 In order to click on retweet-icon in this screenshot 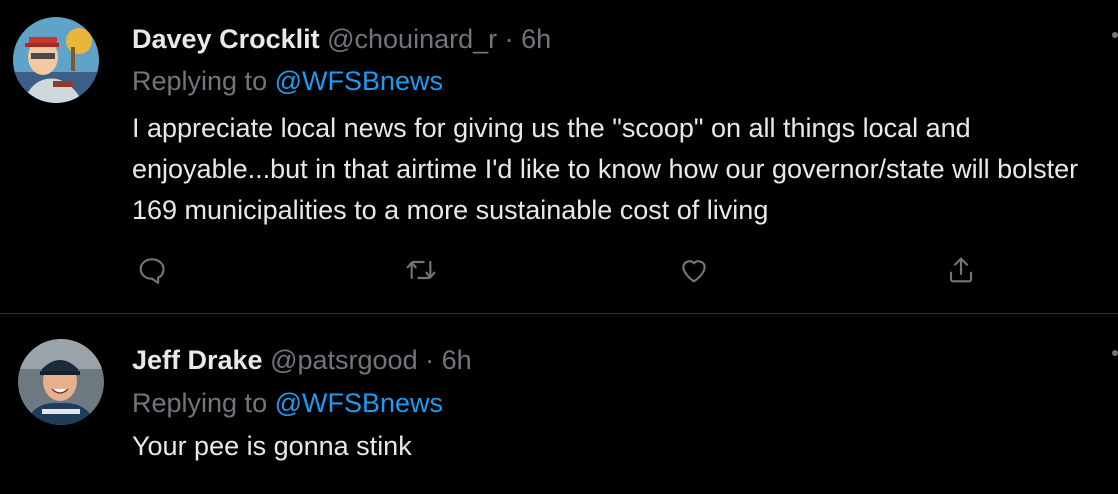, I will do `click(421, 270)`.